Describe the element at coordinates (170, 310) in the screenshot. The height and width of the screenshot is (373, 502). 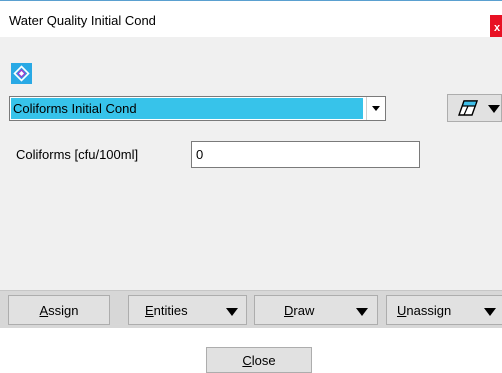
I see `entities-label: ntities` at that location.